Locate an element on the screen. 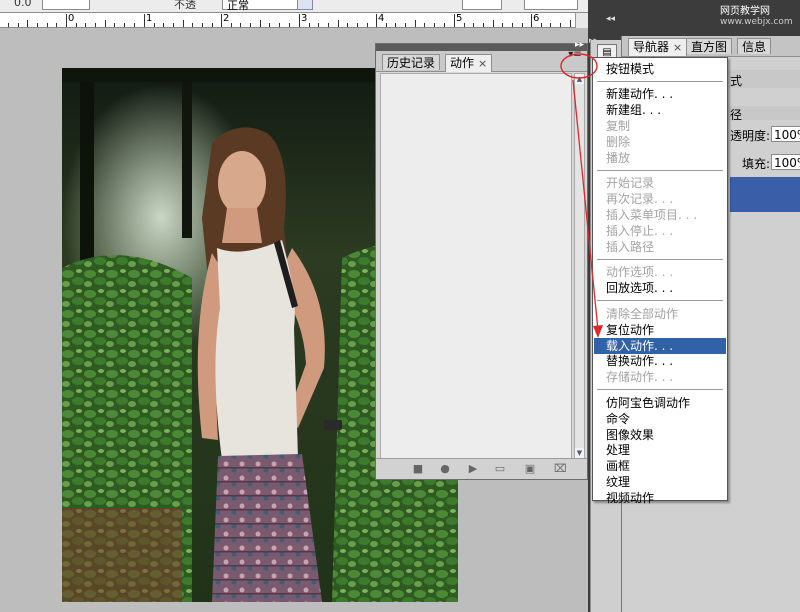 The width and height of the screenshot is (800, 612). selected-layer-row is located at coordinates (765, 194).